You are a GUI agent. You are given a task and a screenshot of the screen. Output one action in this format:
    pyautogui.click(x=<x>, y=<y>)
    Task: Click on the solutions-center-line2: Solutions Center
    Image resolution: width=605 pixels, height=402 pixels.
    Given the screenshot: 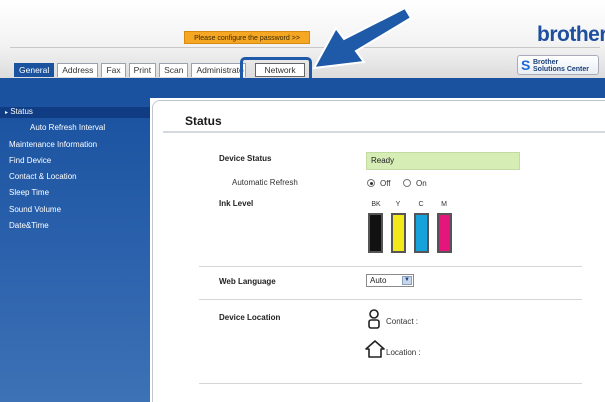 What is the action you would take?
    pyautogui.click(x=561, y=69)
    